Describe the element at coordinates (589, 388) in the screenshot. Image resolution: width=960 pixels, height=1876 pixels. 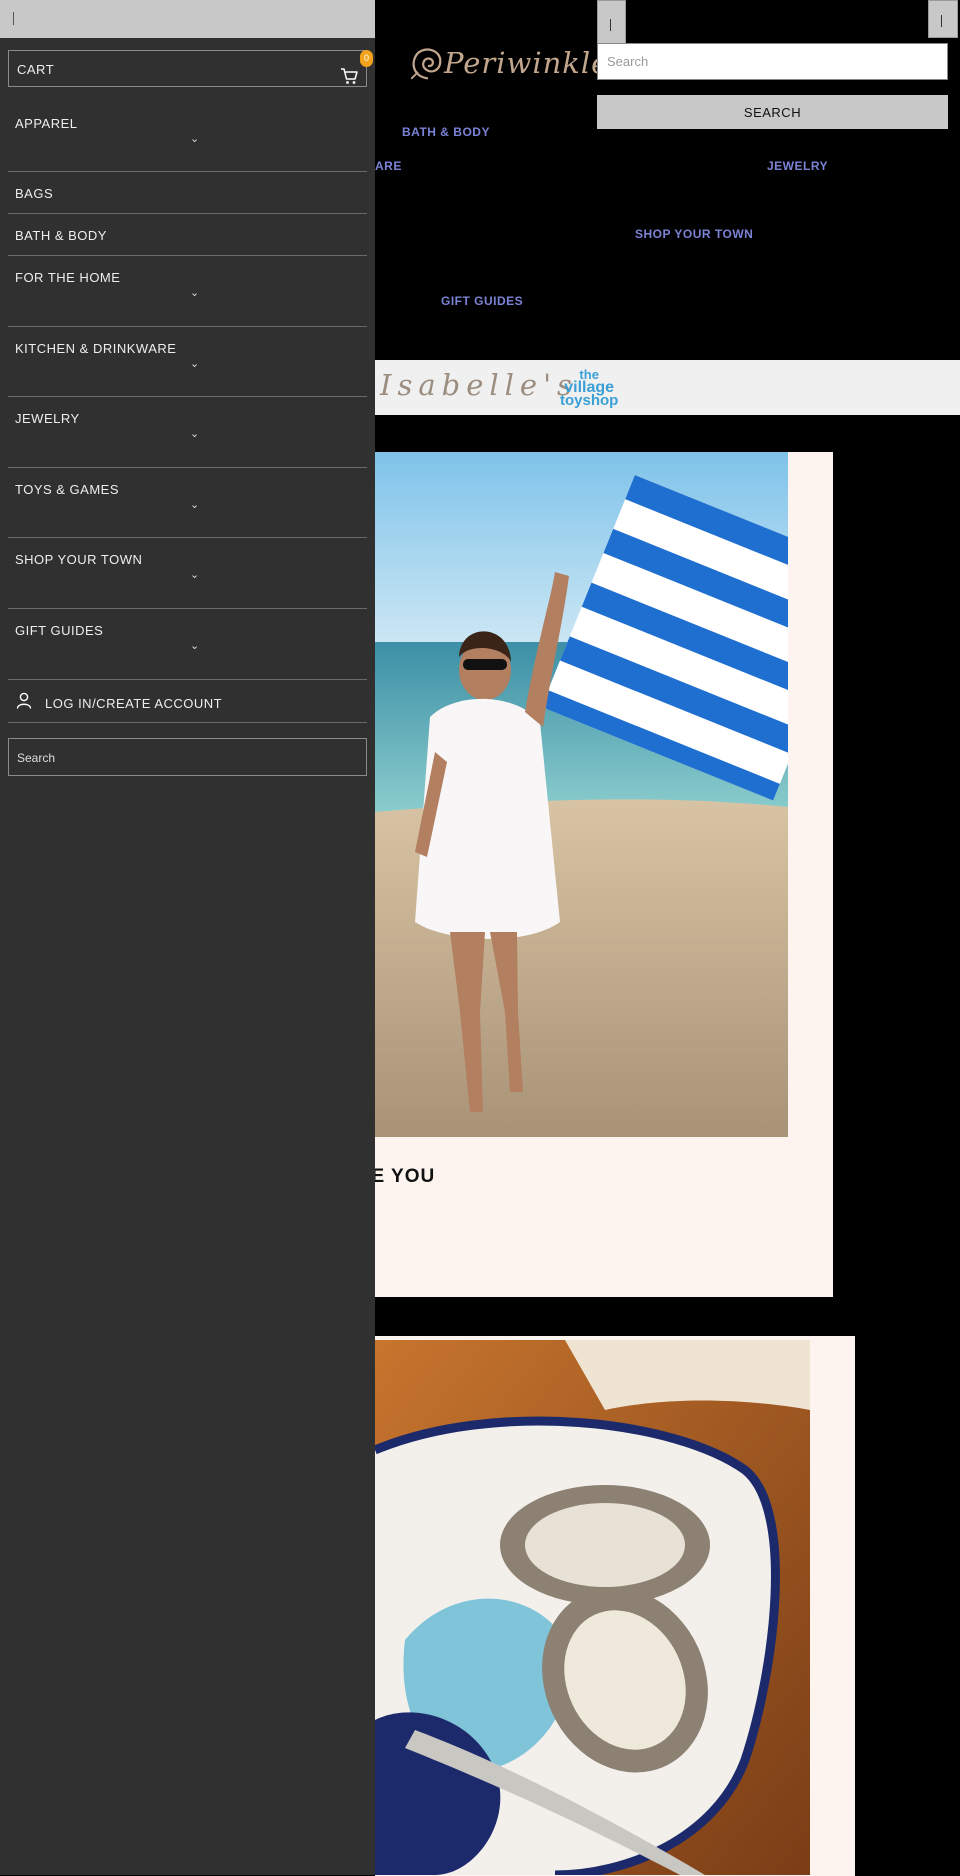
I see `village-toyshop-logo: the village toyshop` at that location.